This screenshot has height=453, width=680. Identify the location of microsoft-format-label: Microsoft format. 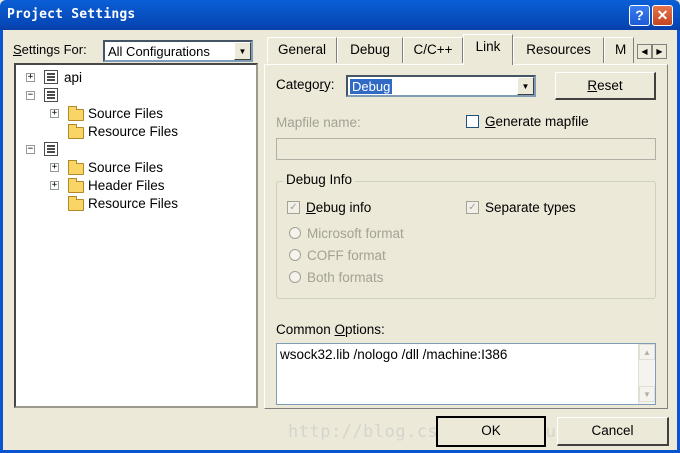
(355, 233).